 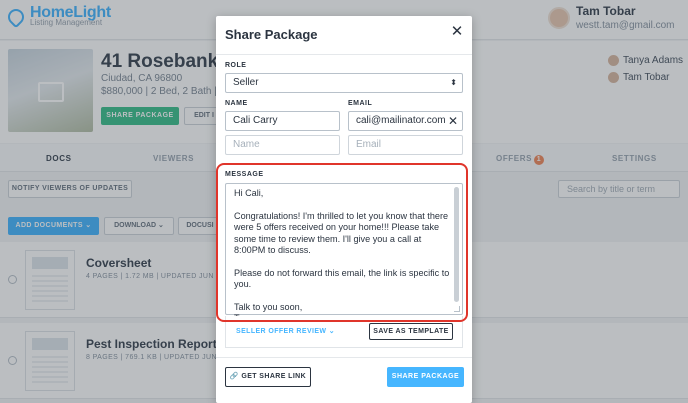 What do you see at coordinates (344, 380) in the screenshot?
I see `modal-footer: 🔗 GET SHARE LINK SHARE PACKAGE` at bounding box center [344, 380].